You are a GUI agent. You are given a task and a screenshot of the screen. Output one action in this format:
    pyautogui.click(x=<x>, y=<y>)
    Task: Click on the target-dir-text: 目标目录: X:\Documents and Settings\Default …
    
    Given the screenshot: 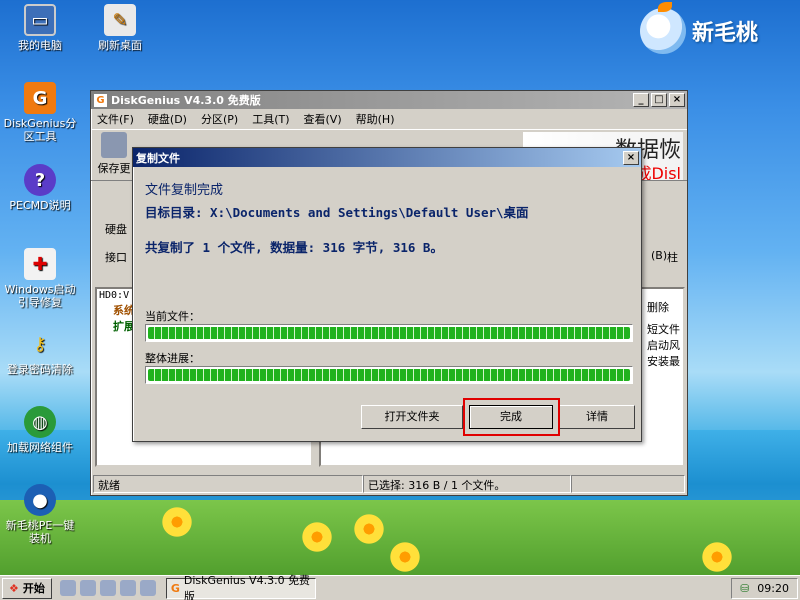 What is the action you would take?
    pyautogui.click(x=337, y=212)
    